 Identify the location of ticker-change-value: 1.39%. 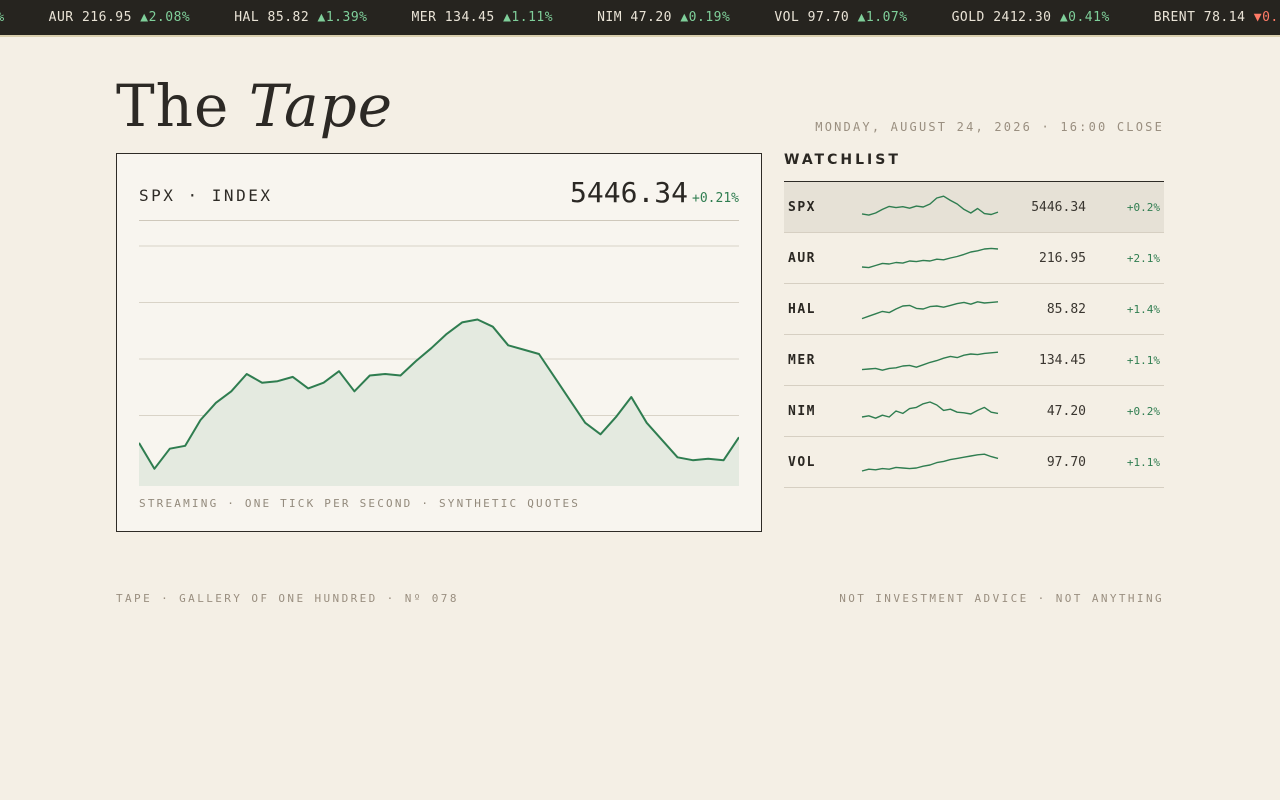
(346, 17).